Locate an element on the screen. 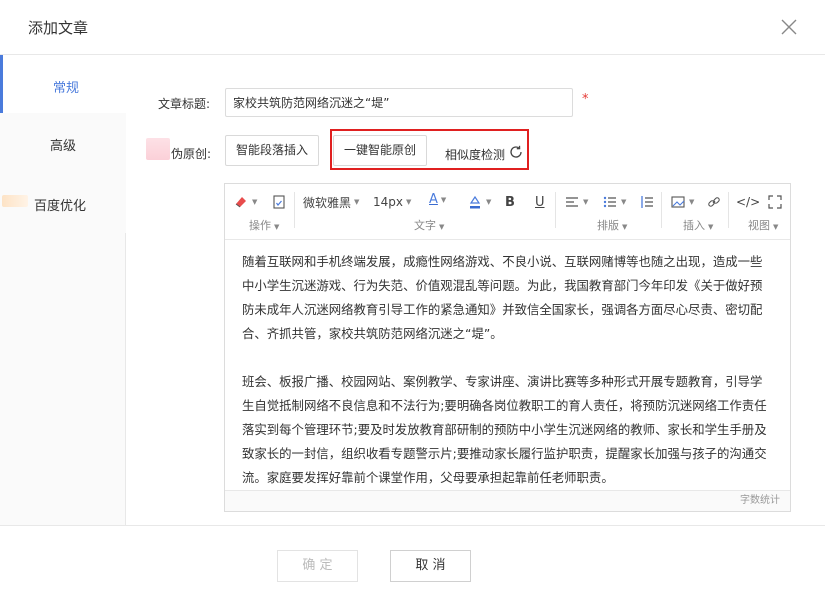 This screenshot has height=606, width=825. bullet-list-icon is located at coordinates (610, 202).